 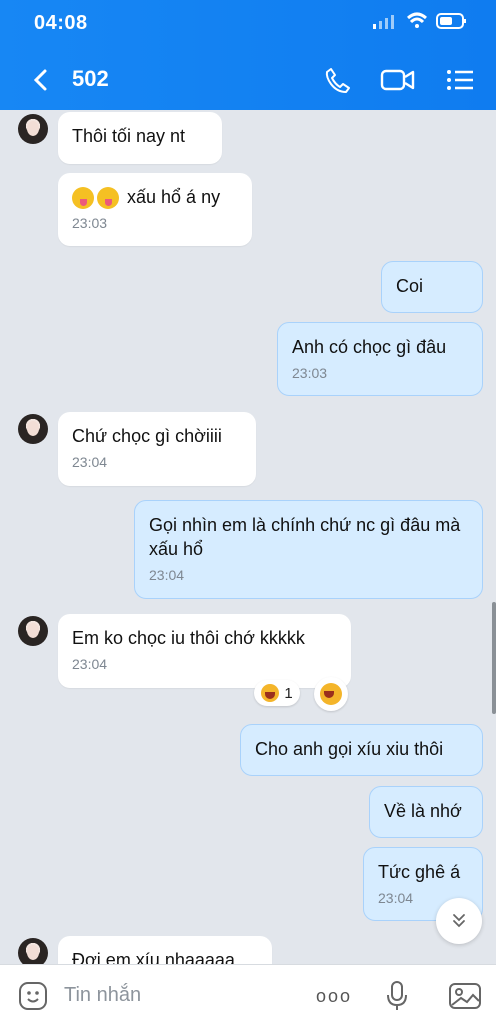 What do you see at coordinates (174, 197) in the screenshot?
I see `message-text: xấu hổ á ny` at bounding box center [174, 197].